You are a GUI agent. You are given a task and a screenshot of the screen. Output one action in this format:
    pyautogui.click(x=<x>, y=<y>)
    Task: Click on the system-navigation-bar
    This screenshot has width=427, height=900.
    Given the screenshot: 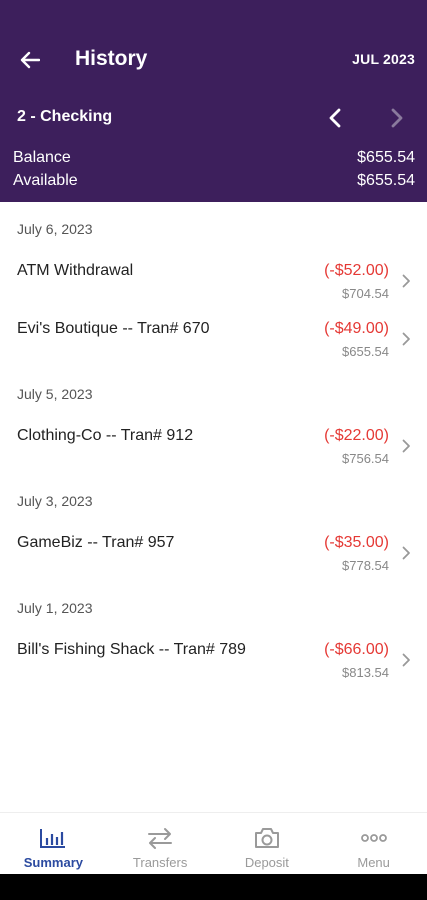 What is the action you would take?
    pyautogui.click(x=213, y=887)
    